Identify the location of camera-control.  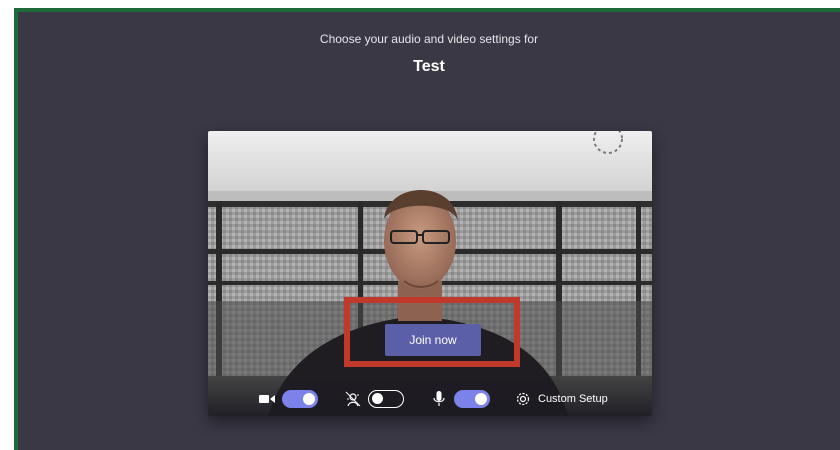
(288, 399).